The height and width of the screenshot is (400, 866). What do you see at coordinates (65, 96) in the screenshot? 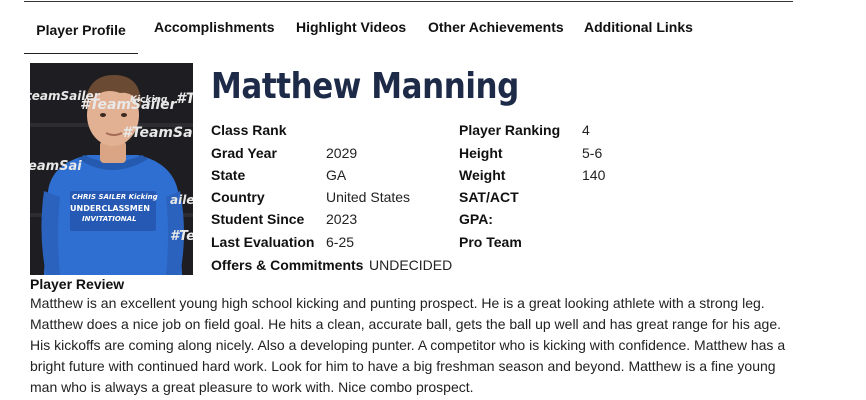
I see `photo-backdrop-text: teamSailer` at bounding box center [65, 96].